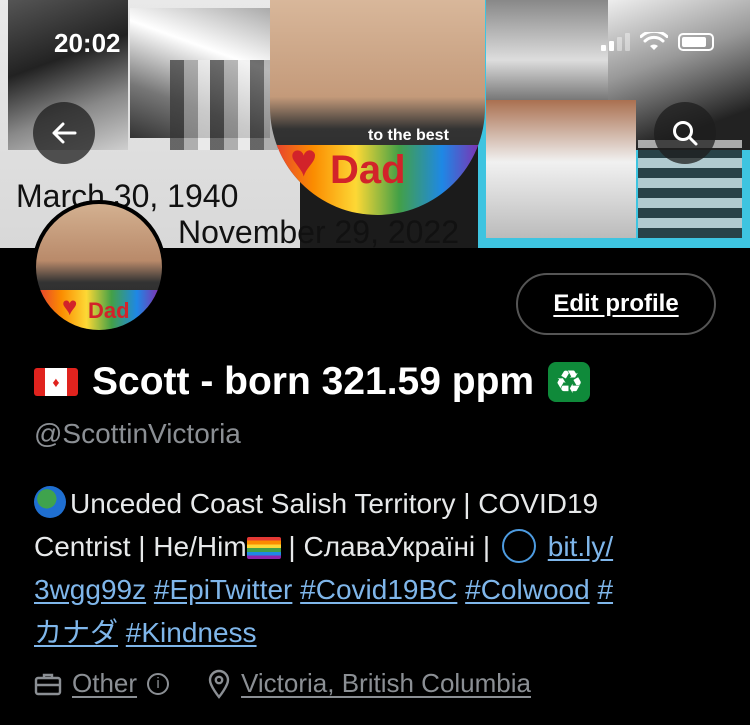 The width and height of the screenshot is (750, 725). I want to click on display-name: Scott - born 321.59 ppm, so click(313, 381).